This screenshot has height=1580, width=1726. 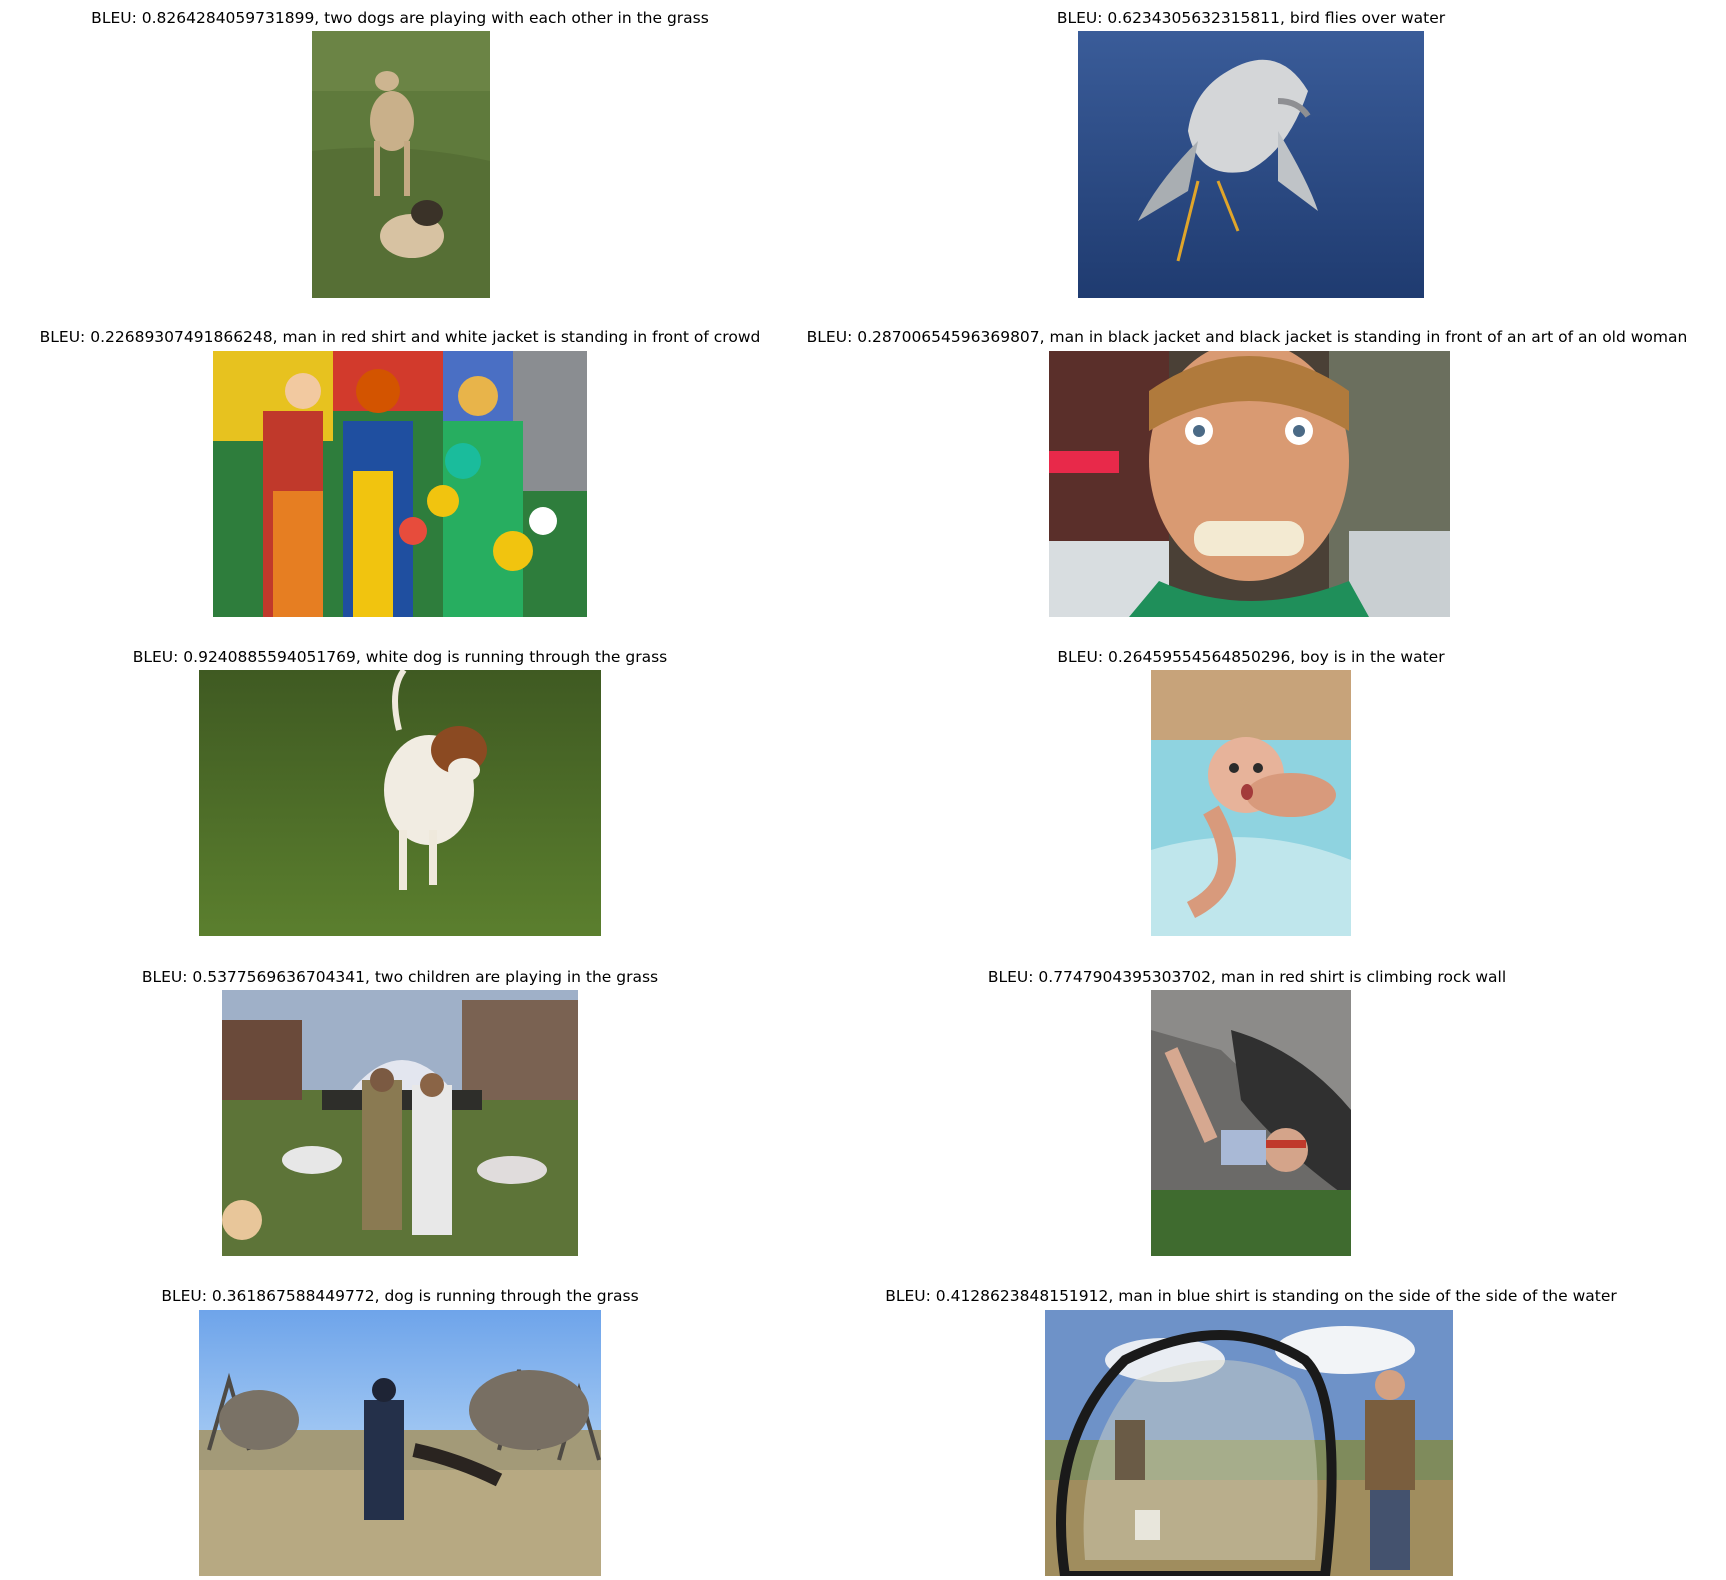 I want to click on photo-clowns, so click(x=400, y=484).